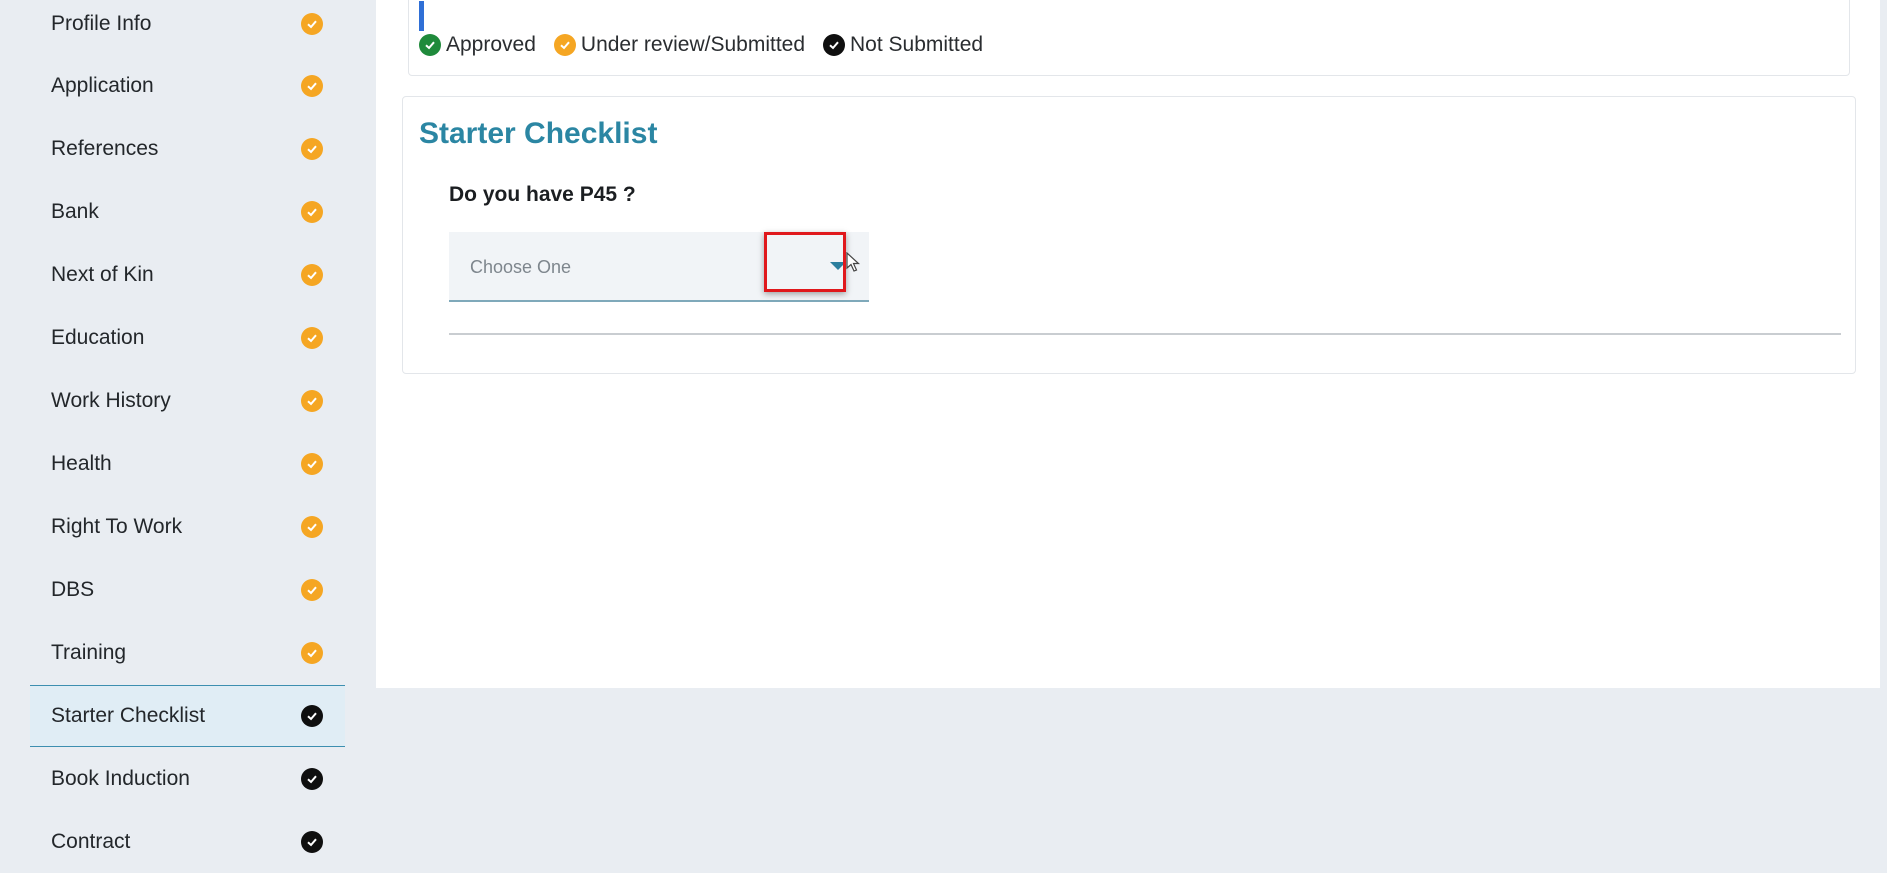 Image resolution: width=1887 pixels, height=873 pixels. Describe the element at coordinates (1145, 334) in the screenshot. I see `section-divider` at that location.